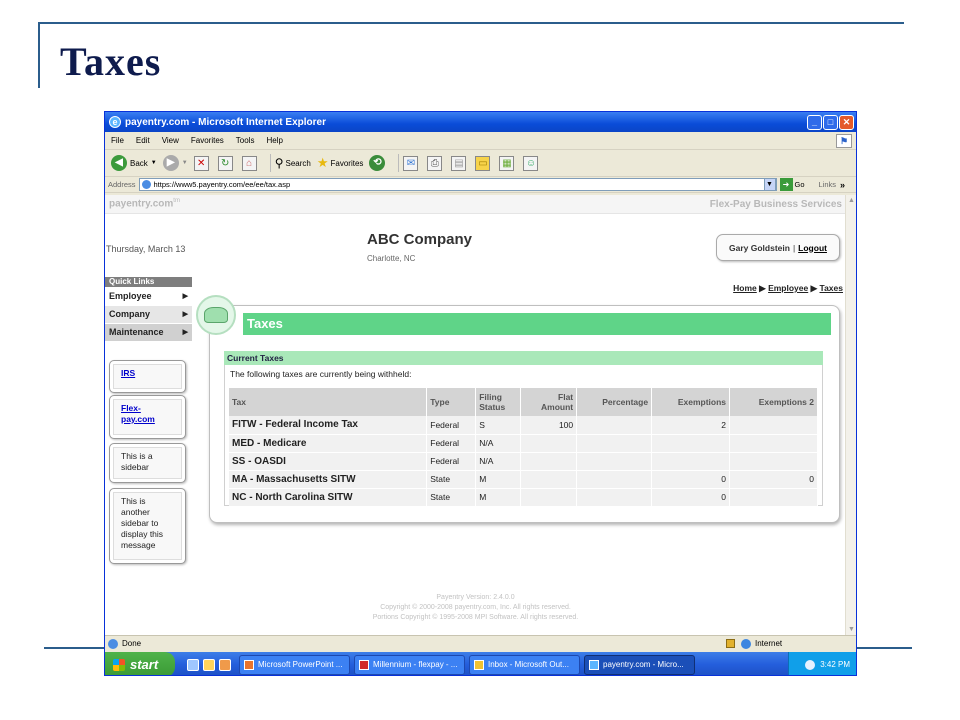  What do you see at coordinates (788, 288) in the screenshot?
I see `breadcrumb-employee: Employee` at bounding box center [788, 288].